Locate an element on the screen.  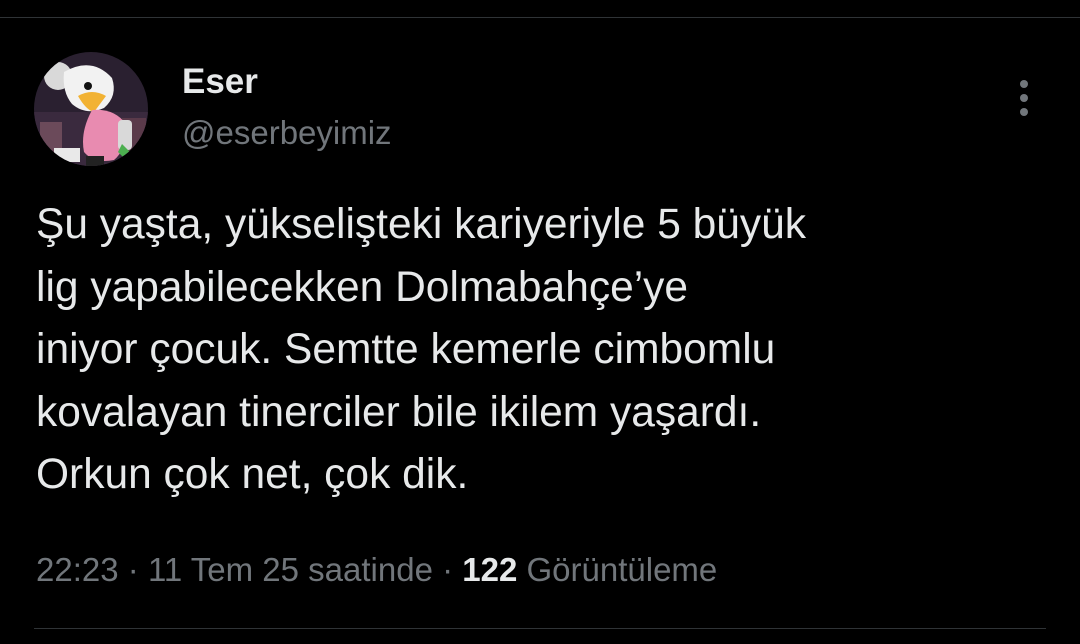
author-display-name: Eser is located at coordinates (220, 82).